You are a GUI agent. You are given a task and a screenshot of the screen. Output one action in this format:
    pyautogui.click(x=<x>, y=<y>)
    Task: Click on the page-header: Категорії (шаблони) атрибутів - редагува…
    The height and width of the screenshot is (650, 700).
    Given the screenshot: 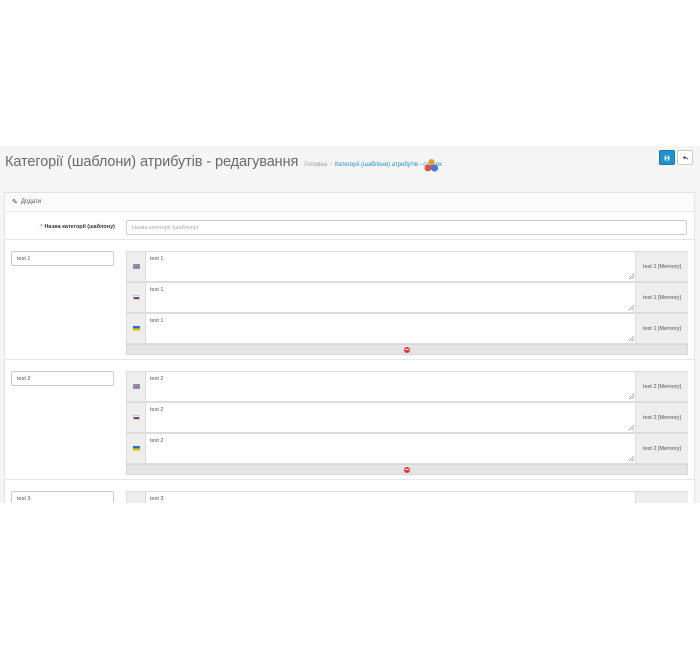 What is the action you would take?
    pyautogui.click(x=223, y=162)
    